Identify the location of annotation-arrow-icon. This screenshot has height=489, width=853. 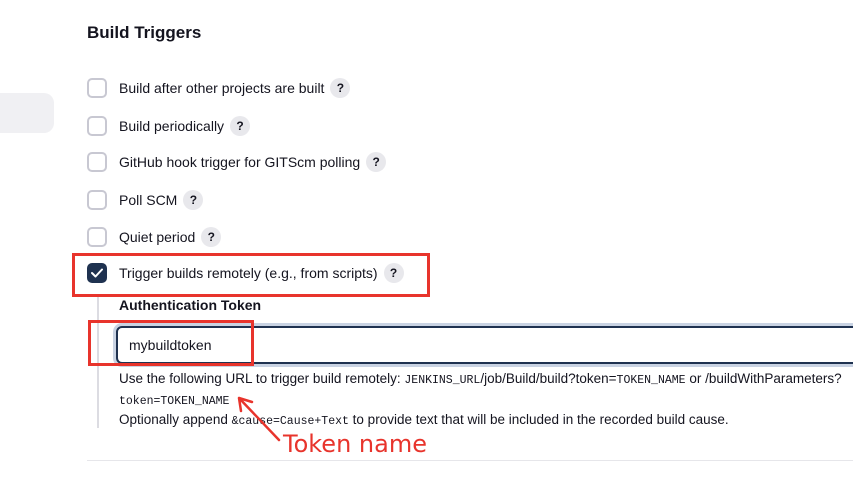
(259, 419).